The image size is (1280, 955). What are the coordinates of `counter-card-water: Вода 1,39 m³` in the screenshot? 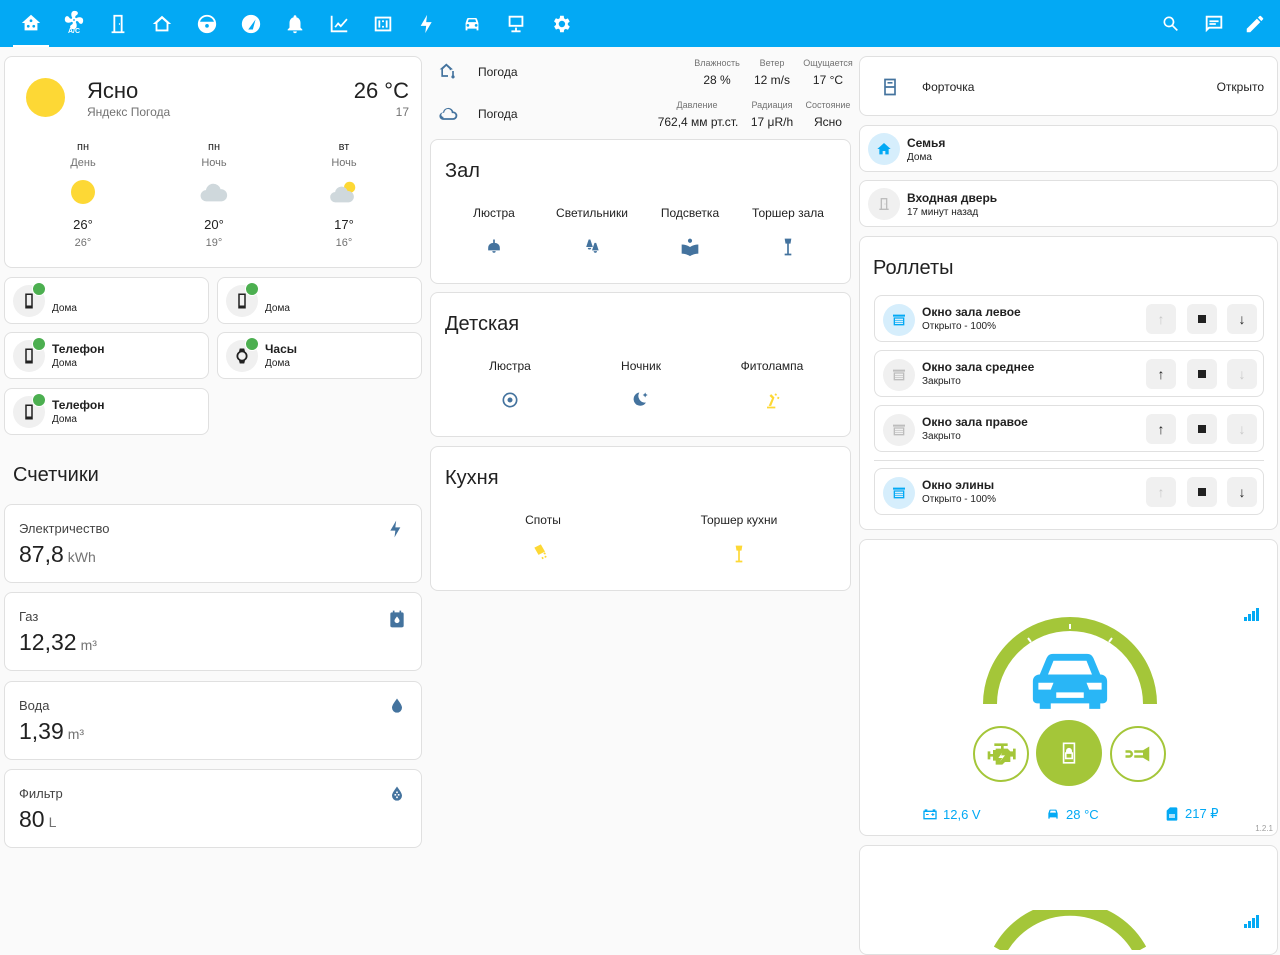 It's located at (213, 720).